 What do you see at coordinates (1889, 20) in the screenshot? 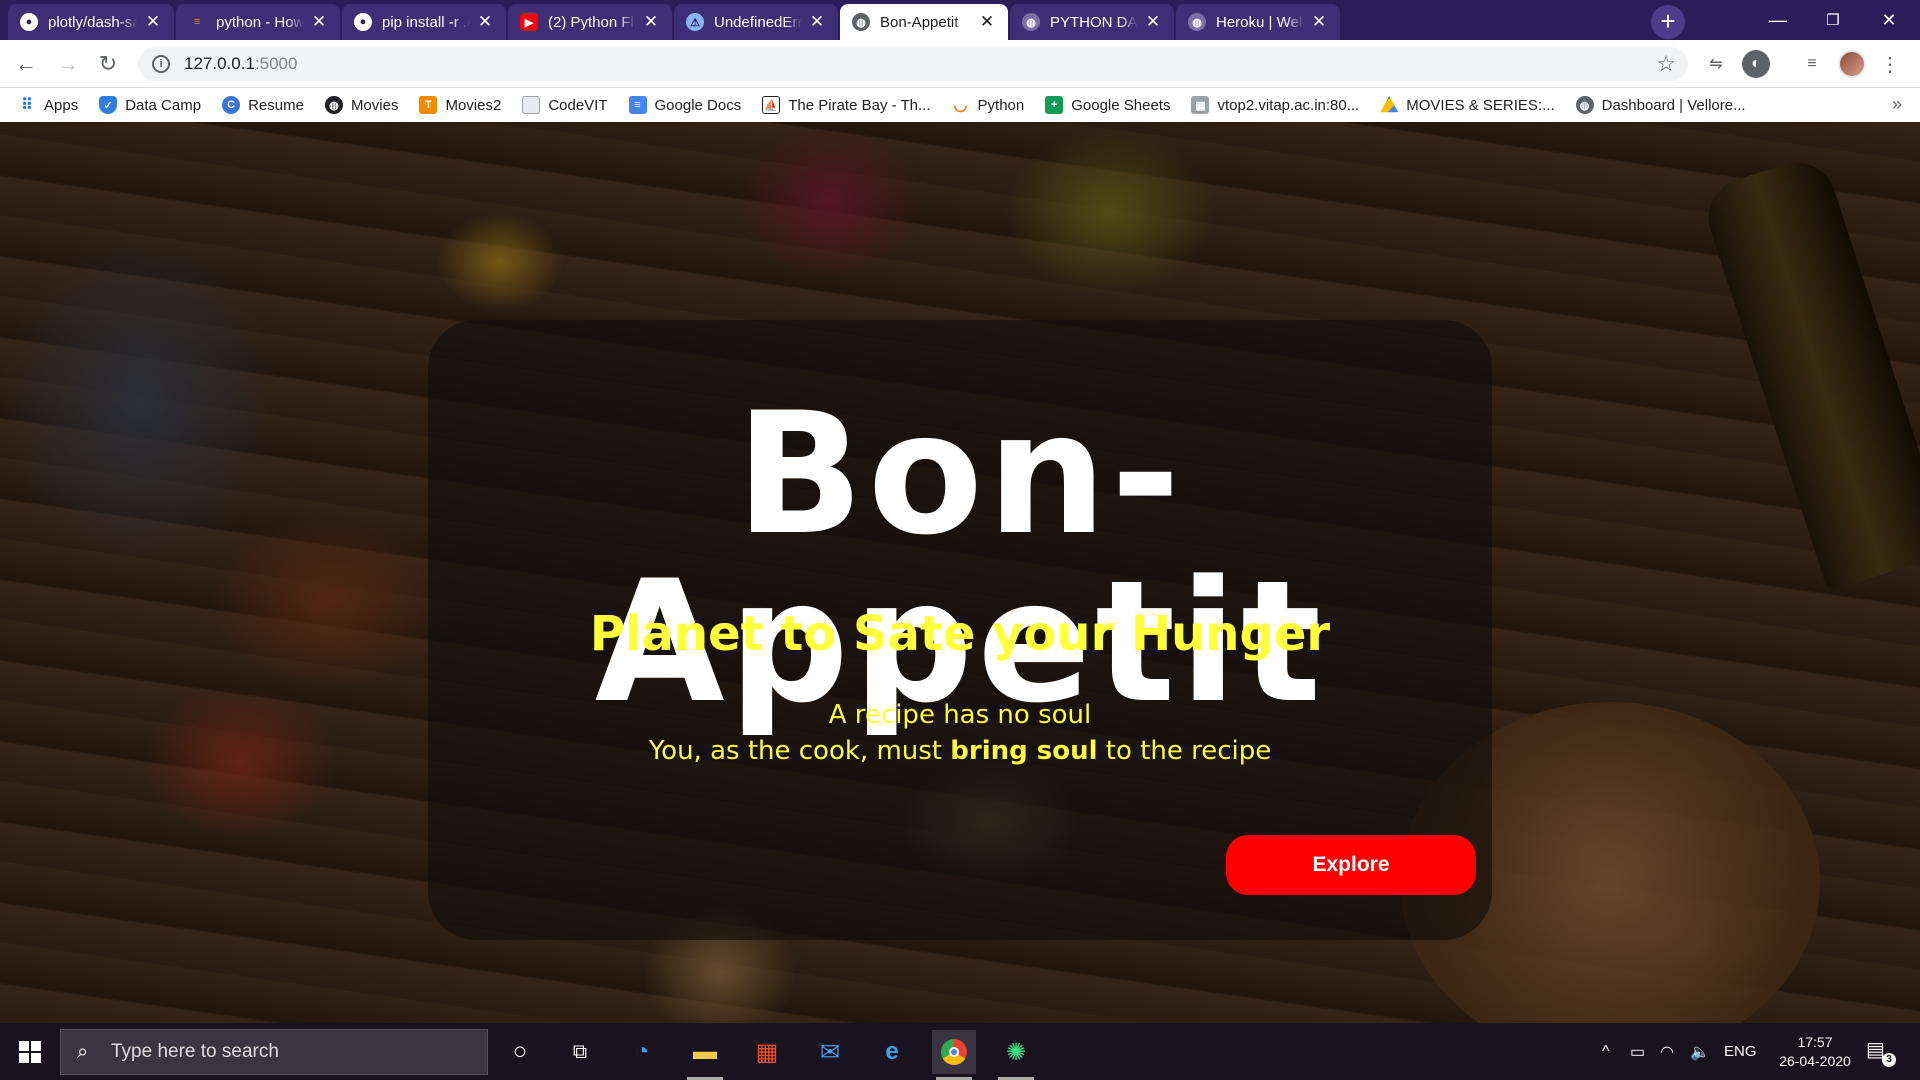
I see `close-window-button: ✕` at bounding box center [1889, 20].